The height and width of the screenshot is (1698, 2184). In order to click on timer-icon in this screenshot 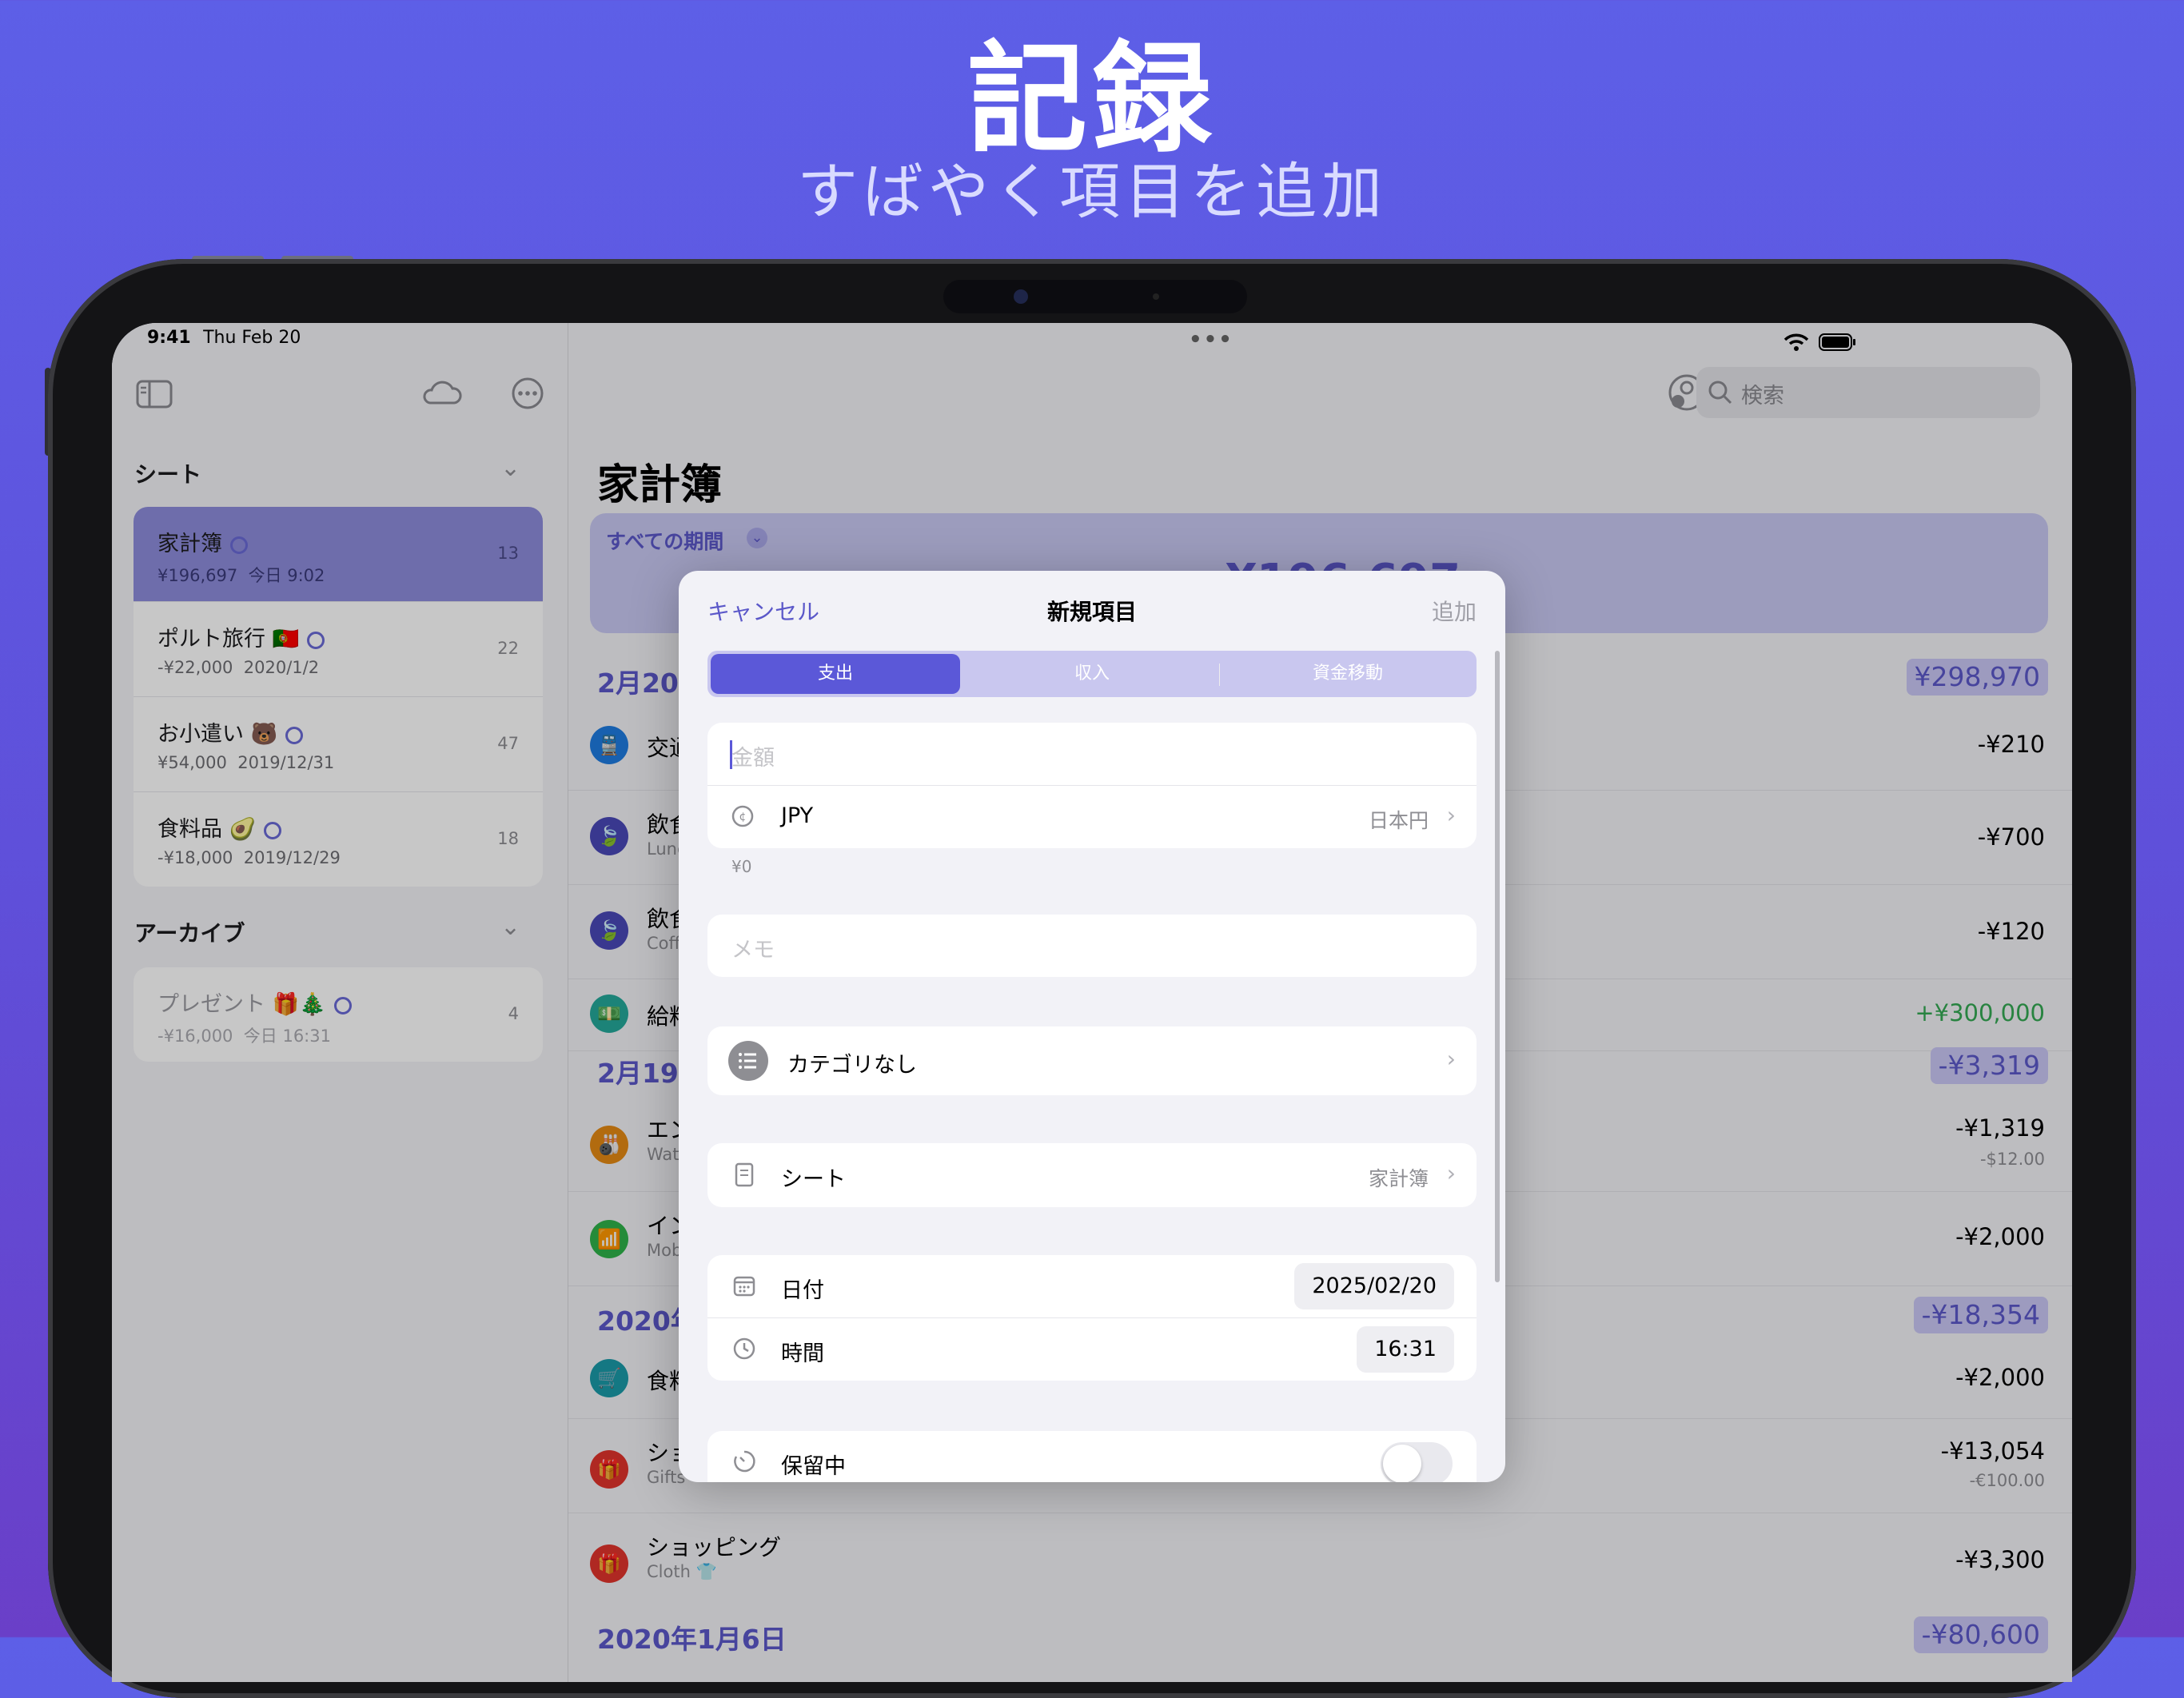, I will do `click(744, 1462)`.